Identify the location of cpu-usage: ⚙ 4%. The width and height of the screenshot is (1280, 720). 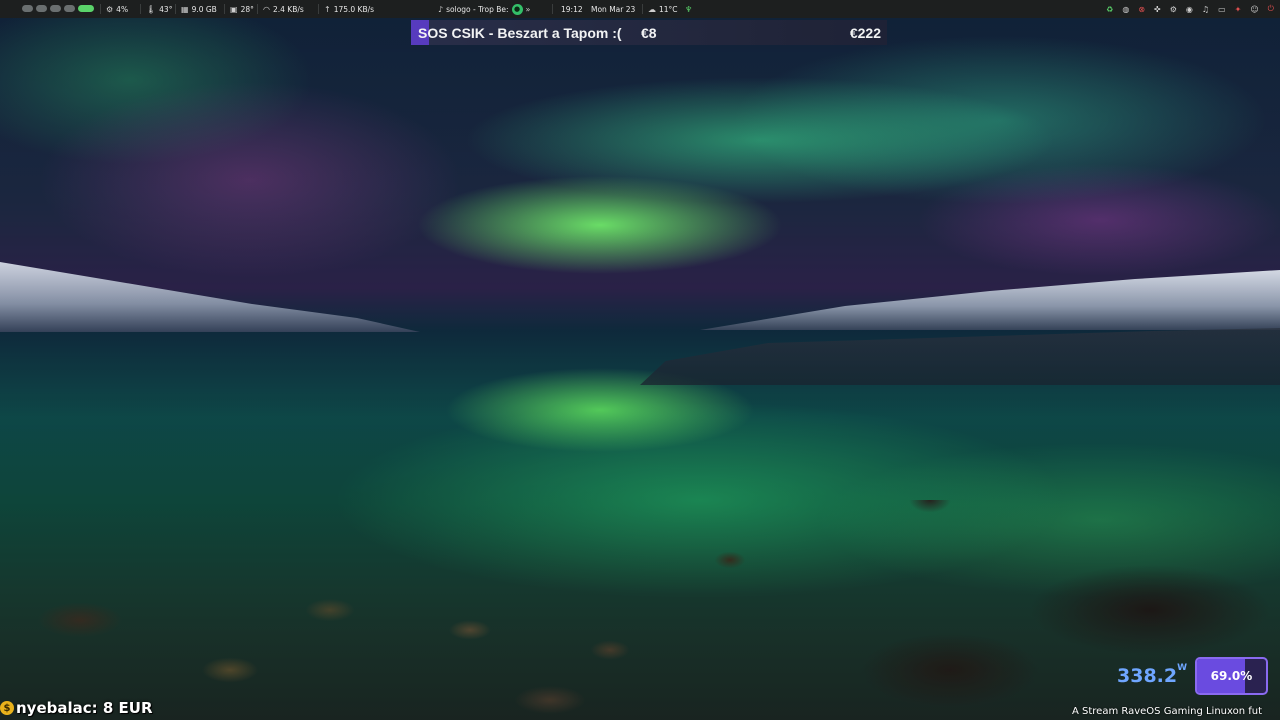
(117, 9).